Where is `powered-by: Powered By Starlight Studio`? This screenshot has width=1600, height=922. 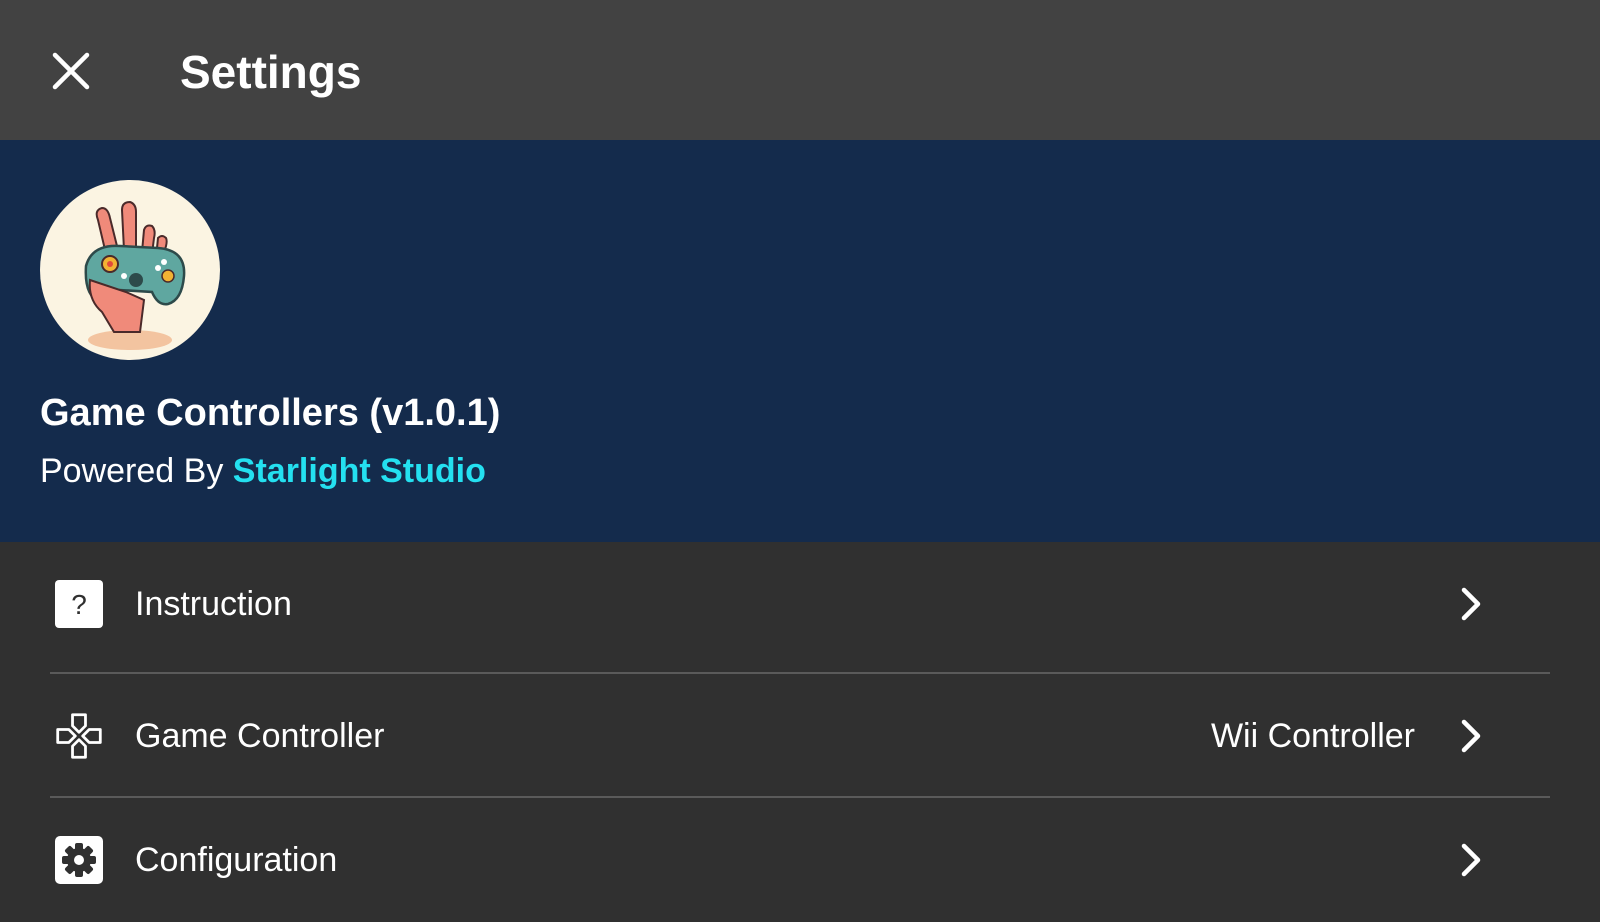
powered-by: Powered By Starlight Studio is located at coordinates (263, 471).